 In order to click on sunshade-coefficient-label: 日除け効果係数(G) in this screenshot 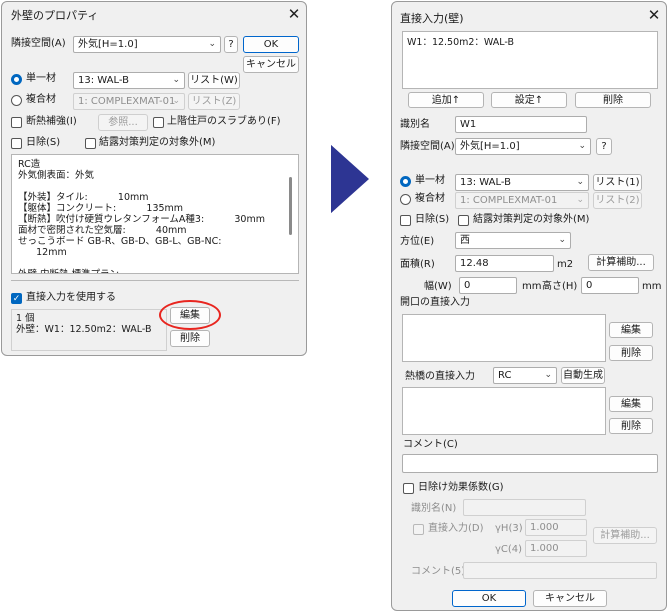, I will do `click(461, 487)`.